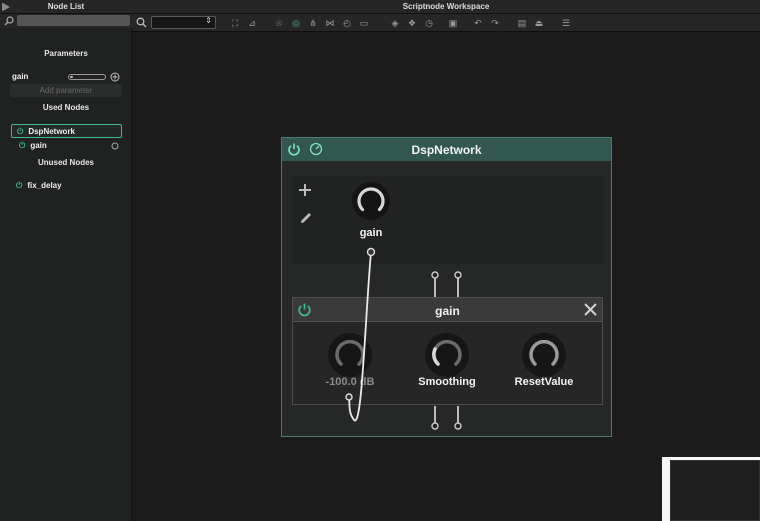 The image size is (760, 521). I want to click on gain-parameter-label: gain, so click(371, 233).